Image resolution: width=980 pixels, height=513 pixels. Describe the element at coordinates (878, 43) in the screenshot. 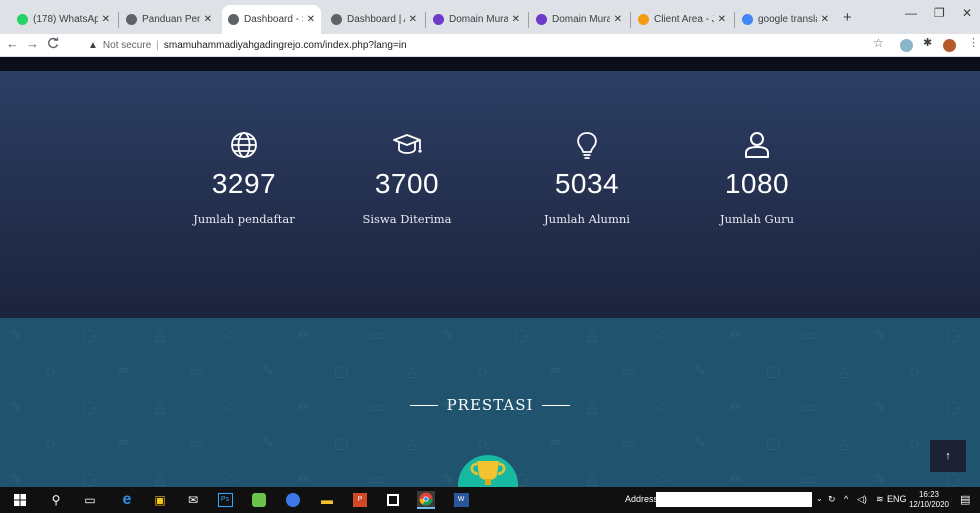

I see `bookmark-star-icon: ☆` at that location.